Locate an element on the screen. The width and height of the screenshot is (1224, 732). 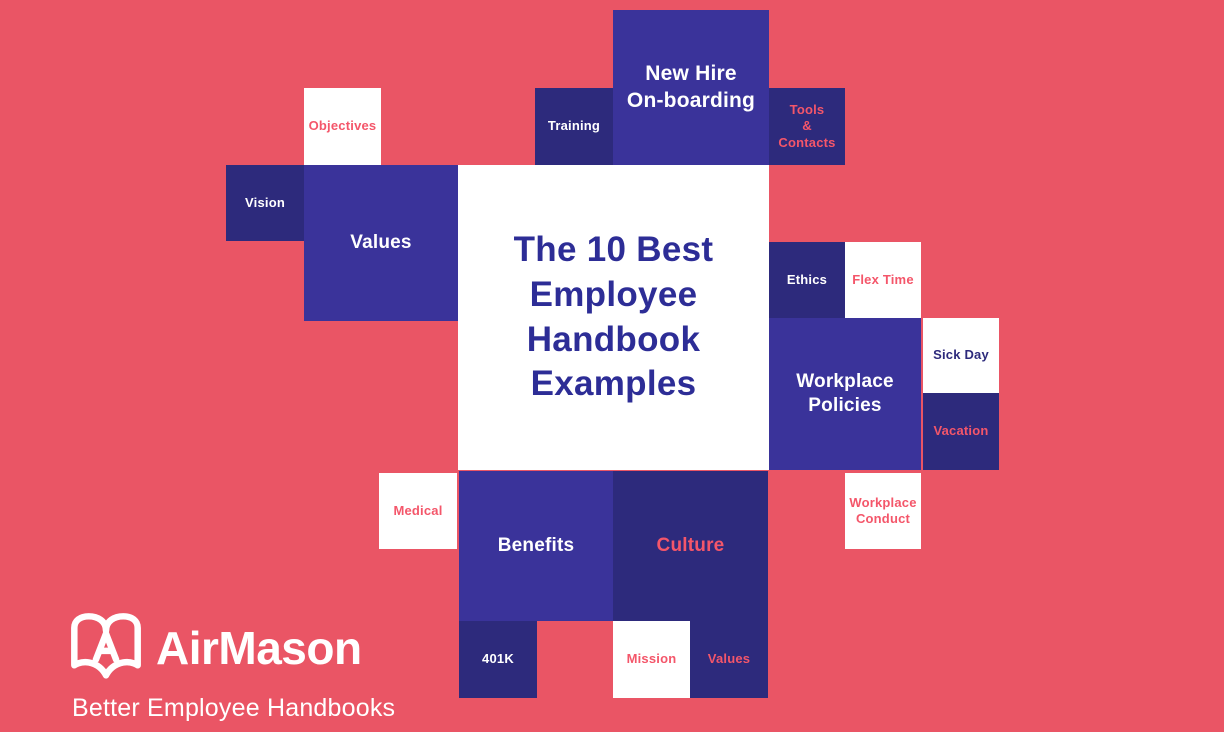
tile-new-hire-onboarding: New Hire On-boarding is located at coordinates (691, 87).